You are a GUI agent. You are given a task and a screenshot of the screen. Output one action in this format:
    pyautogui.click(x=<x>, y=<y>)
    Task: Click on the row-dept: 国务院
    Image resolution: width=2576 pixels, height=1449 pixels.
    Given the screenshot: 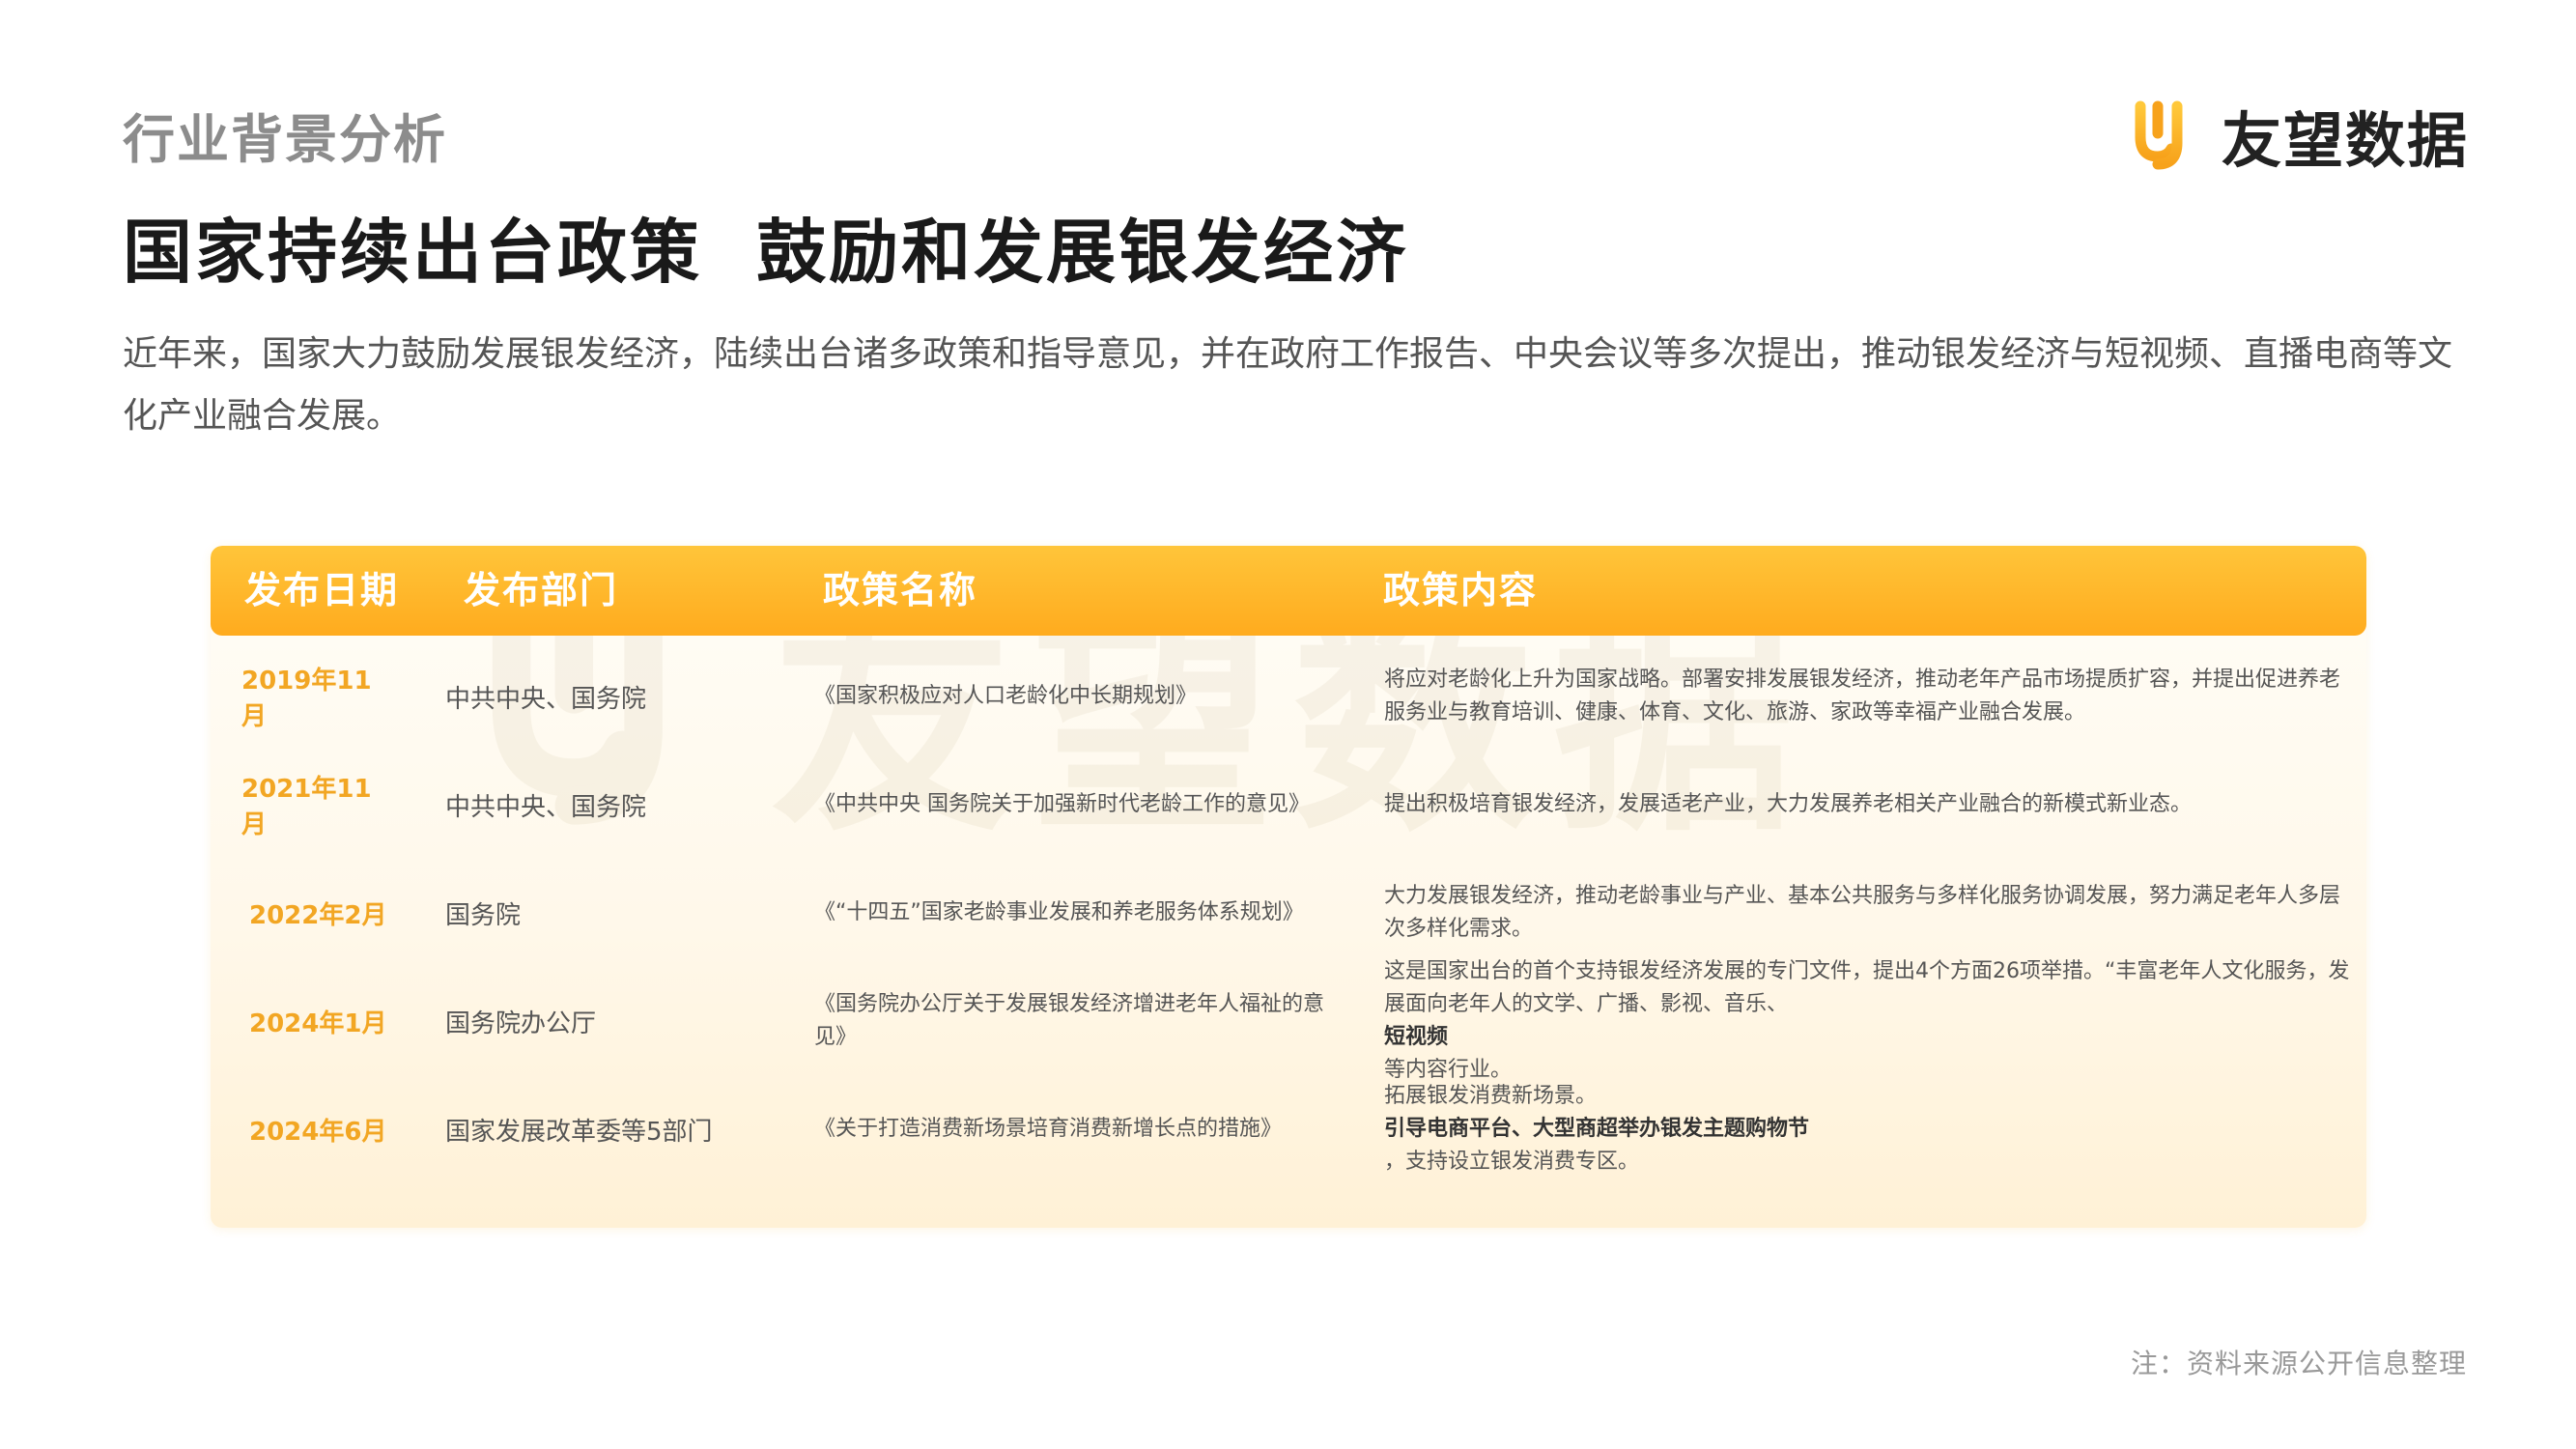 What is the action you would take?
    pyautogui.click(x=483, y=915)
    